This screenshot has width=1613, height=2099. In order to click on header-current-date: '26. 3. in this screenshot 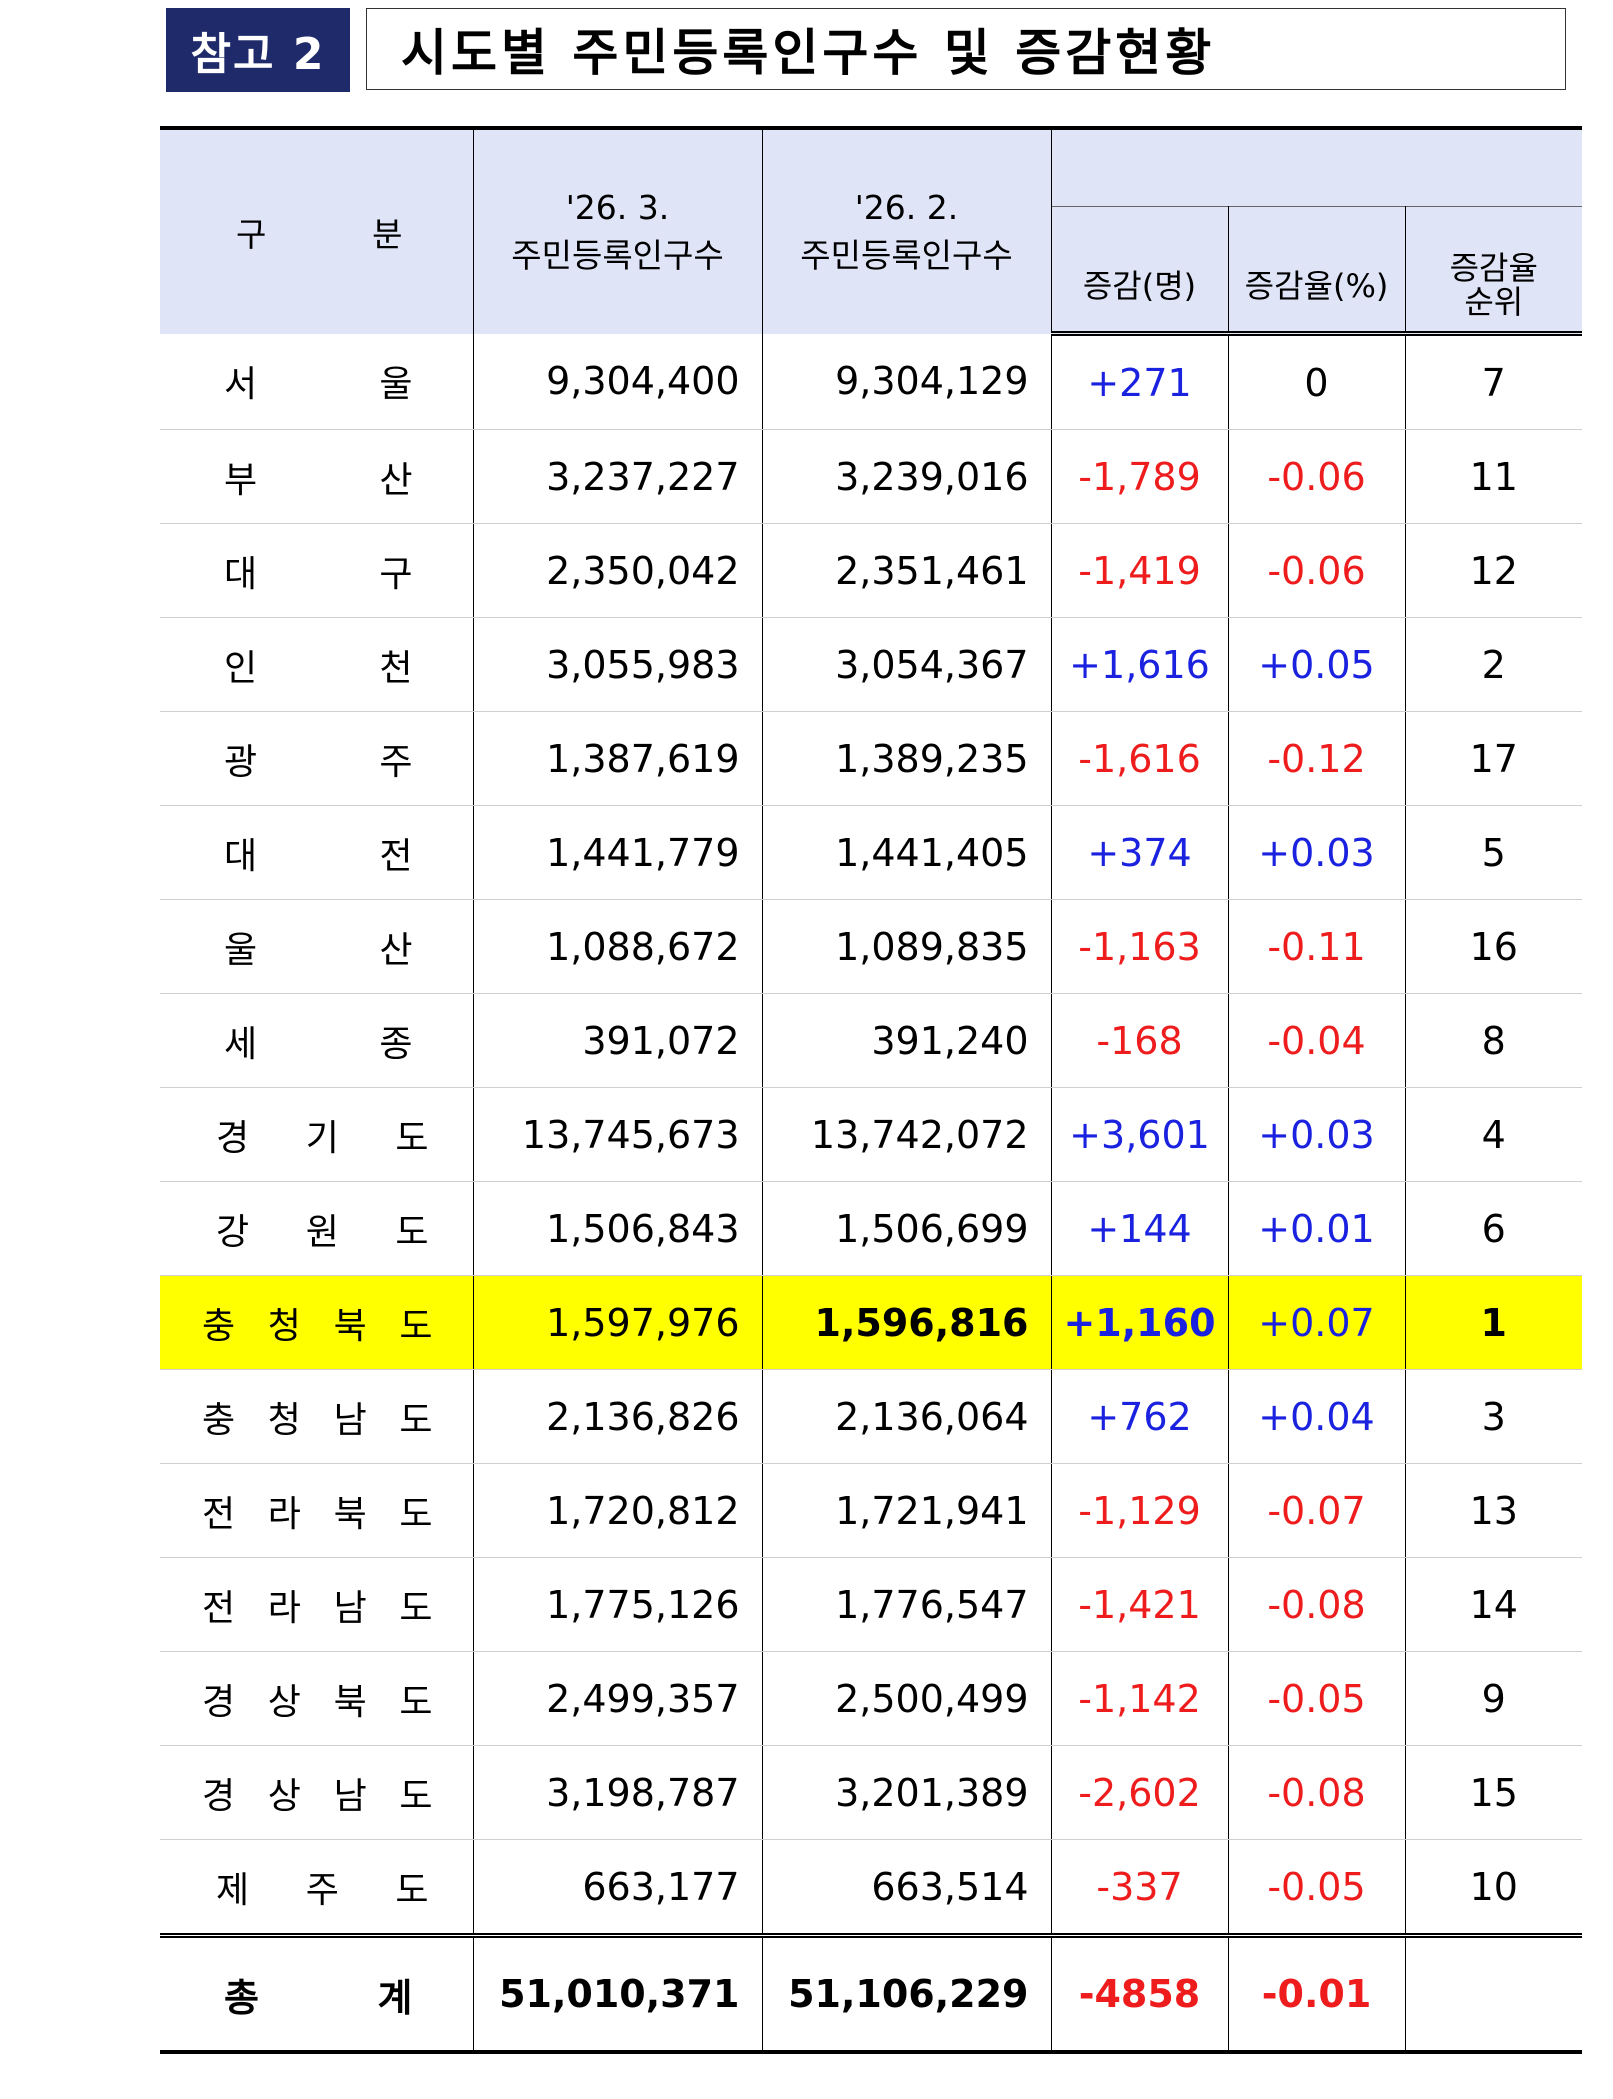, I will do `click(617, 207)`.